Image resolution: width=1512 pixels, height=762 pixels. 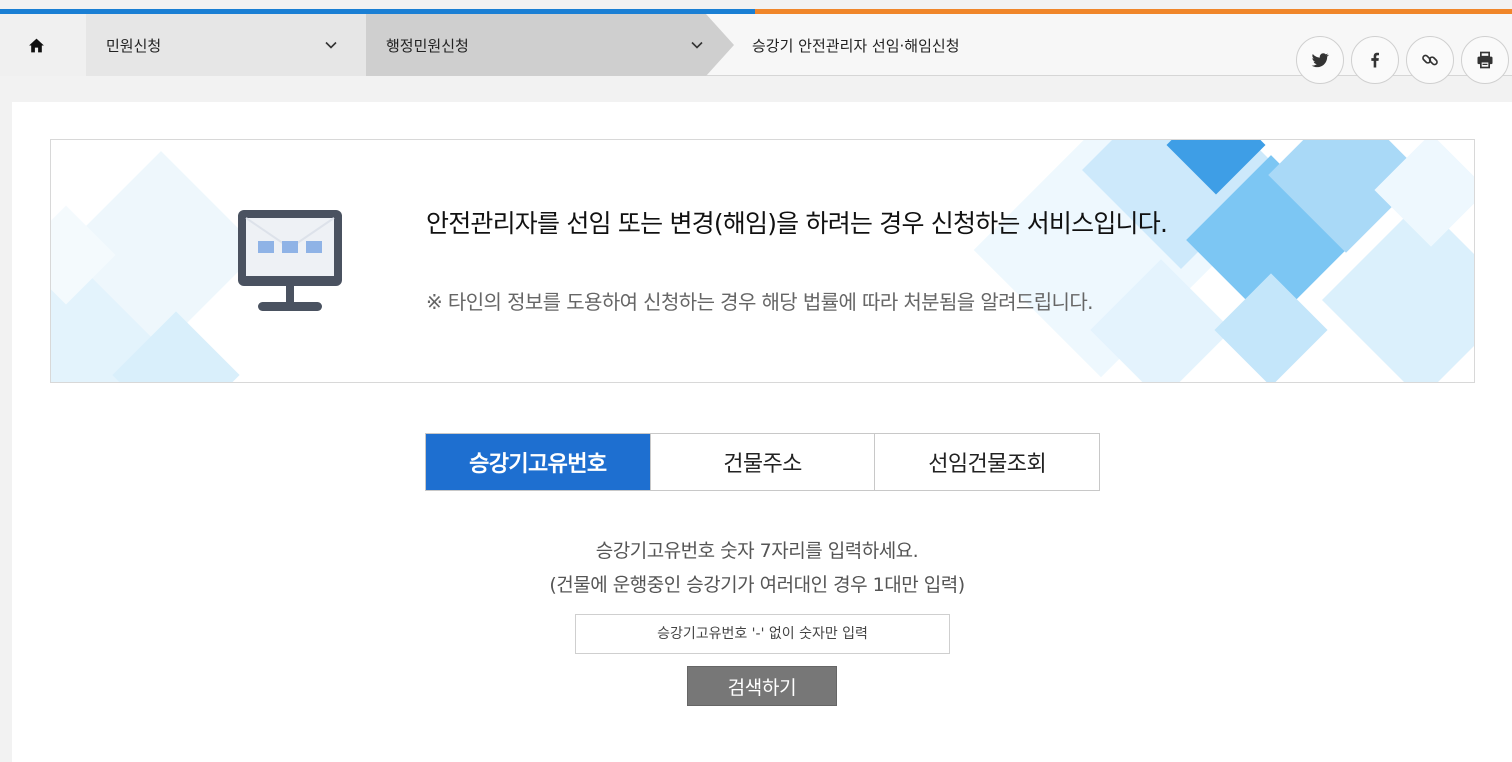 What do you see at coordinates (987, 462) in the screenshot?
I see `tab-appointed-building-search: 선임건물조회` at bounding box center [987, 462].